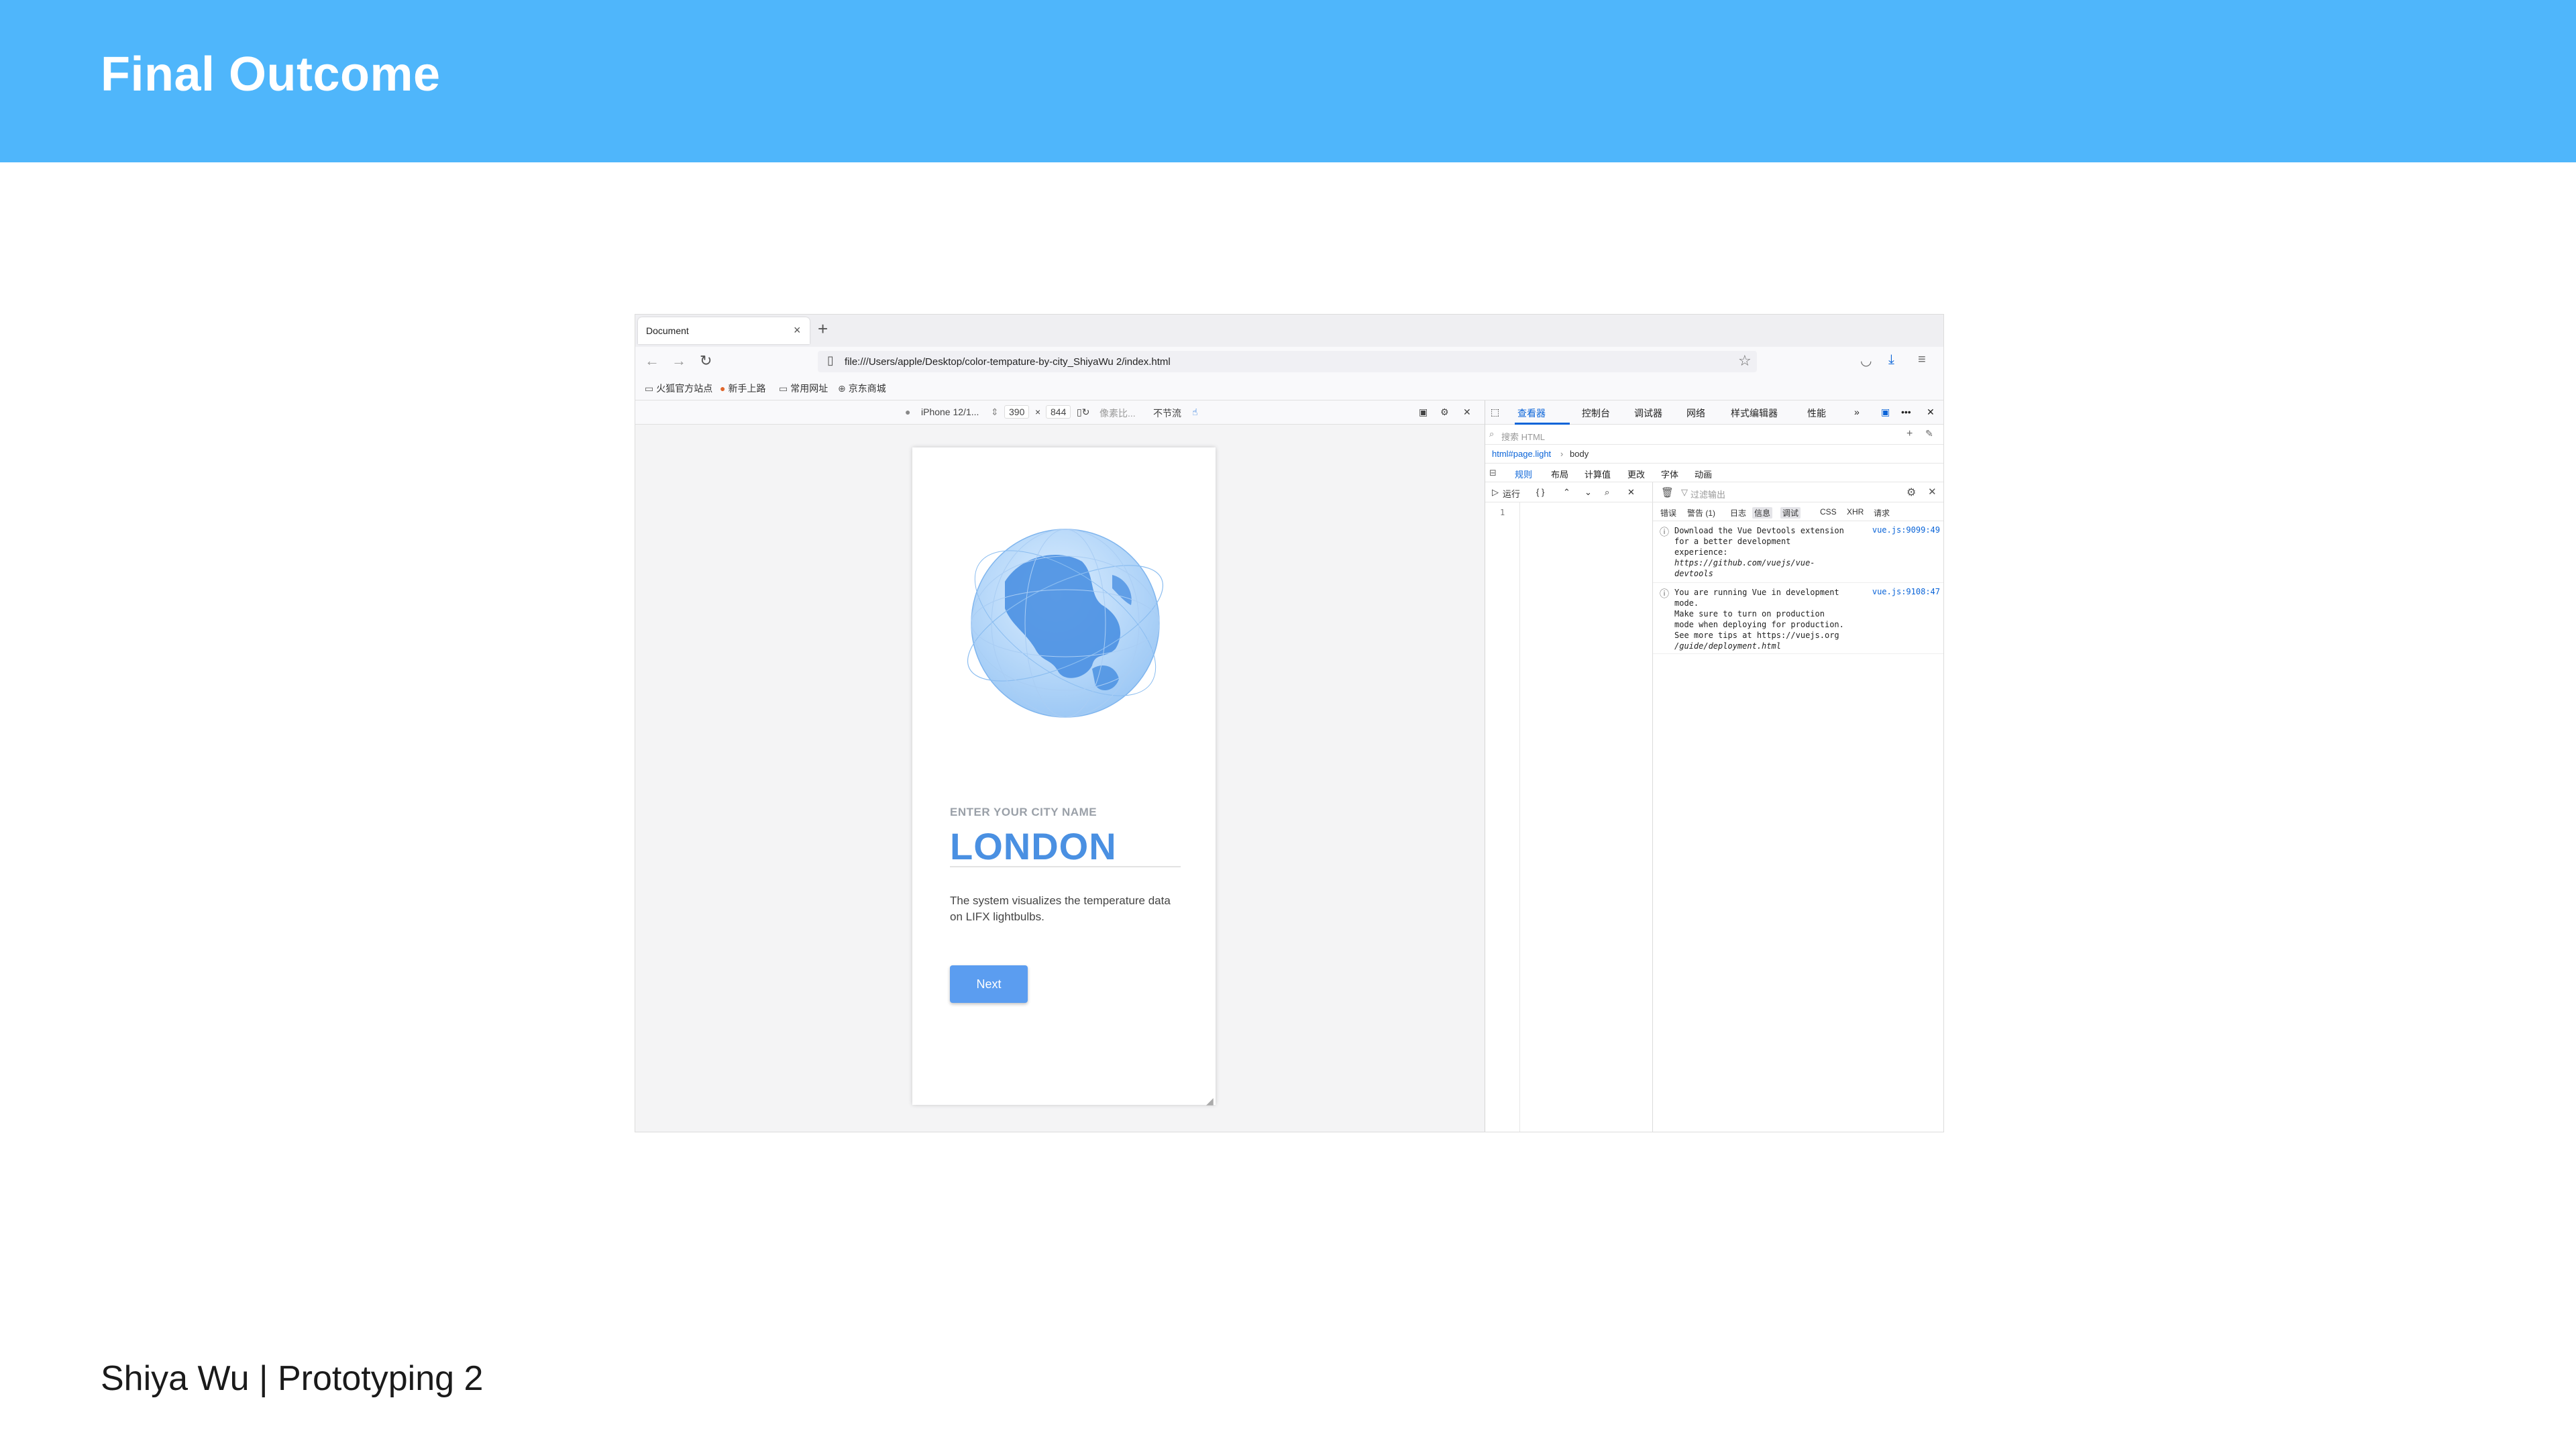 Image resolution: width=2576 pixels, height=1449 pixels. I want to click on eyedropper-icon: ✎, so click(1929, 433).